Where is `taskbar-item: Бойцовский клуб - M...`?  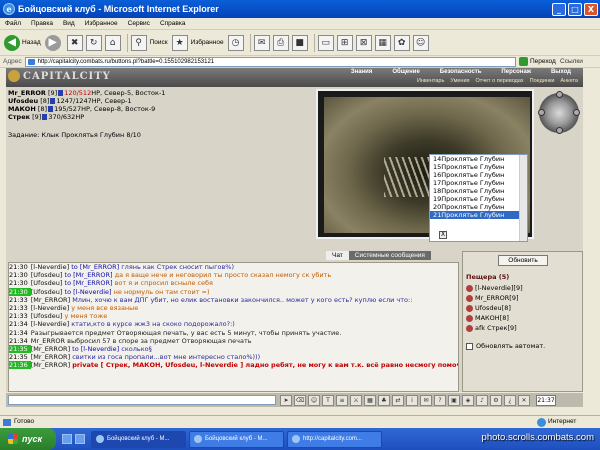 taskbar-item: Бойцовский клуб - M... is located at coordinates (236, 439).